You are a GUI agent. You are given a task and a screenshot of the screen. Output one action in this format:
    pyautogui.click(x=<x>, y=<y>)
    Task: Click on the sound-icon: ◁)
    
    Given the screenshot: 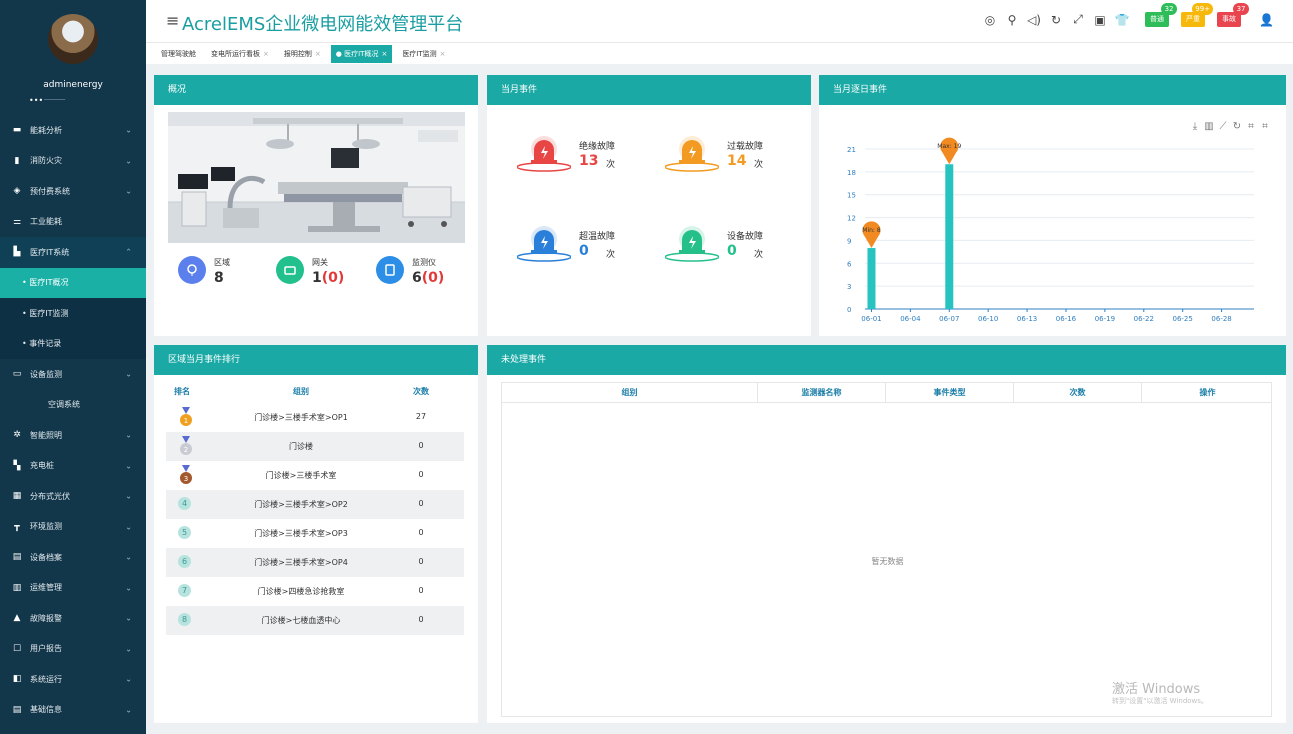 What is the action you would take?
    pyautogui.click(x=1034, y=20)
    